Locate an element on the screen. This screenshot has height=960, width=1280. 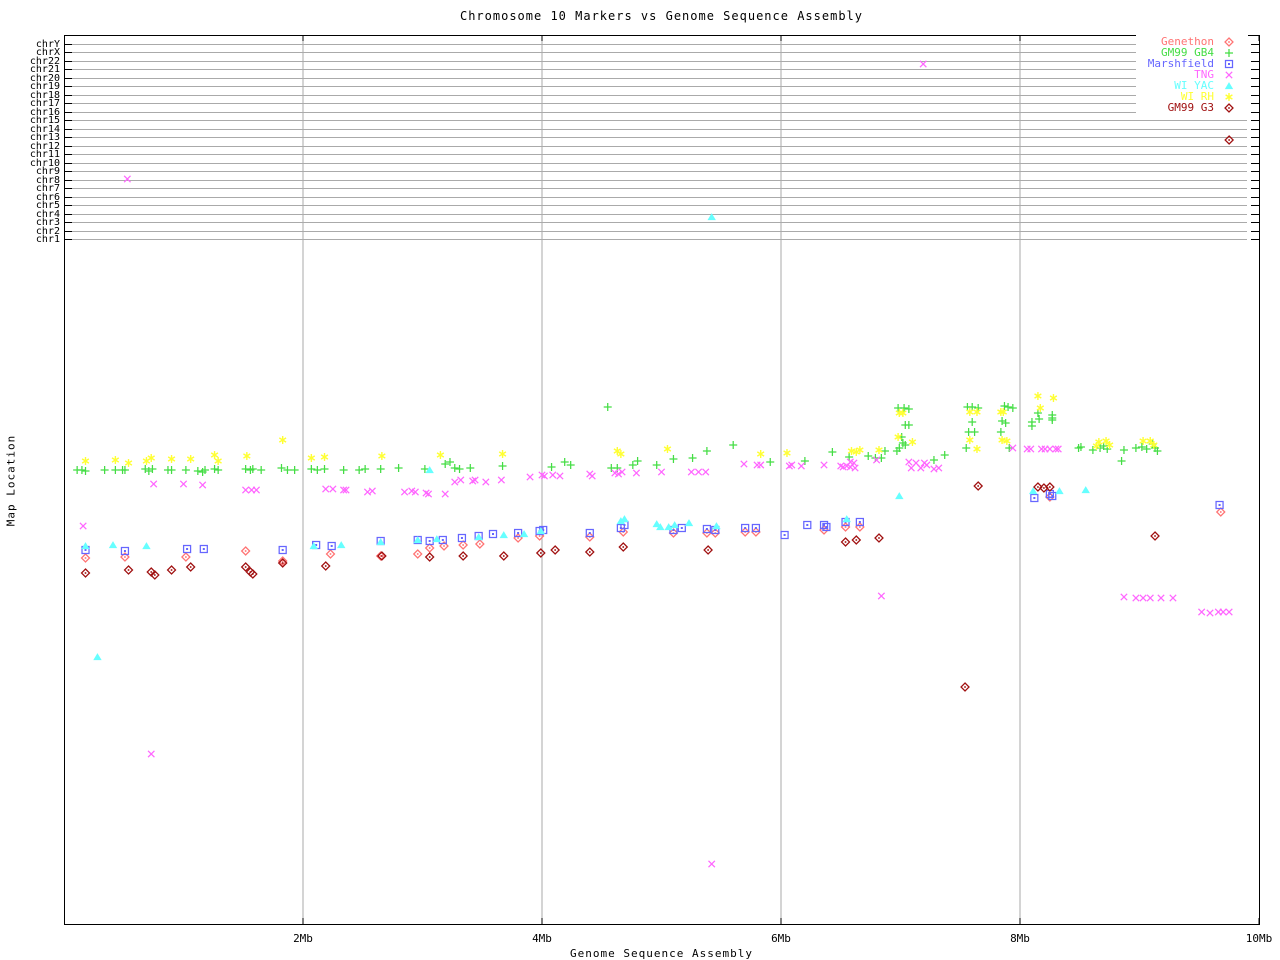
legend-marker-gm99_gb4 is located at coordinates (1229, 52).